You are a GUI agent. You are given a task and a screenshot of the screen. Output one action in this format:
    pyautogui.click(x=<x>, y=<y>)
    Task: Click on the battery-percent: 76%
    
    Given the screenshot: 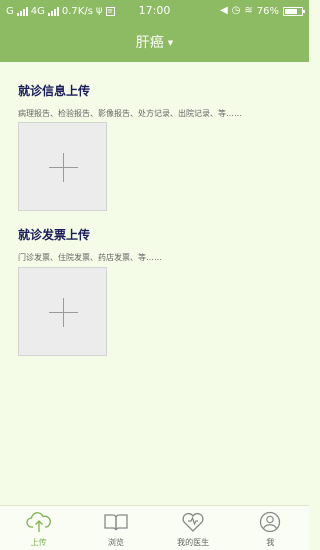 What is the action you would take?
    pyautogui.click(x=267, y=11)
    